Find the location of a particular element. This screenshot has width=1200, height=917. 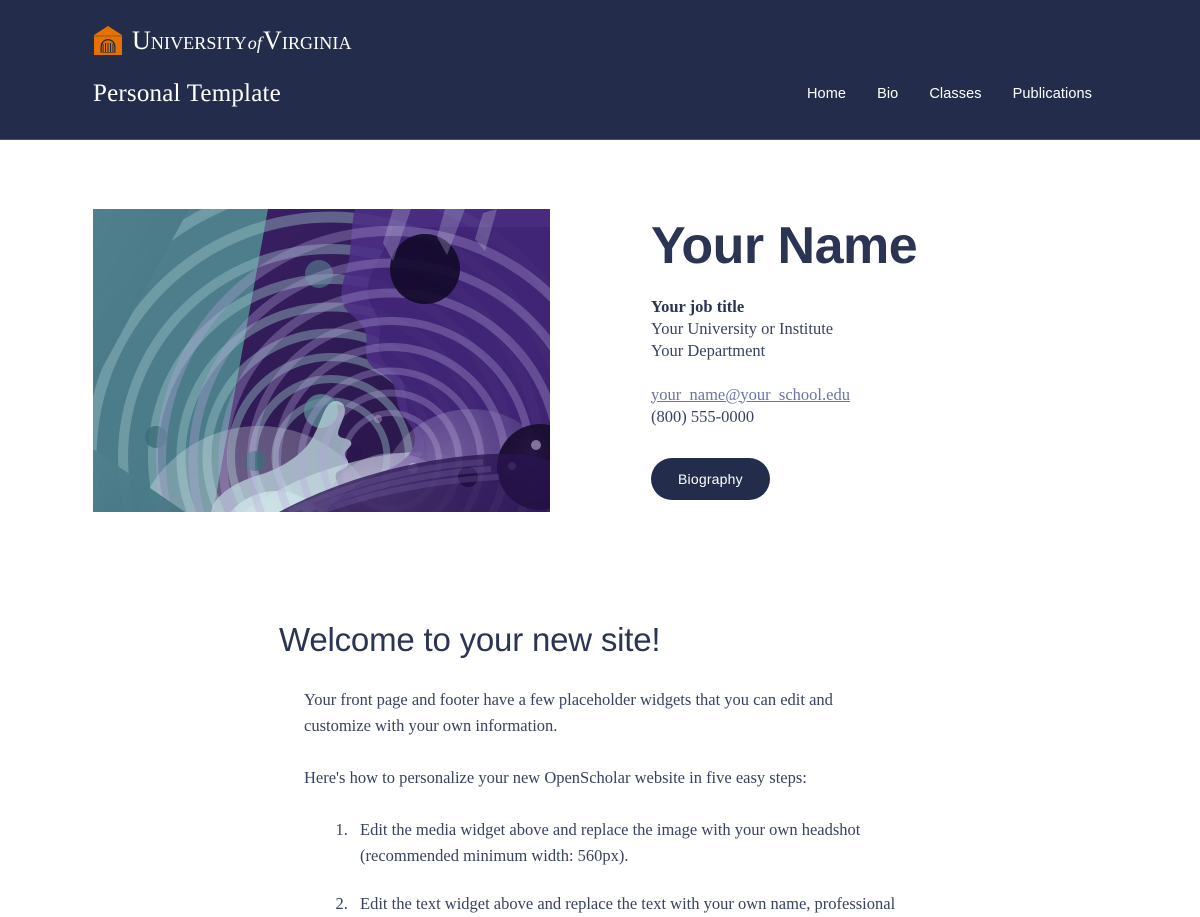

department-name: Your Department is located at coordinates (708, 350).